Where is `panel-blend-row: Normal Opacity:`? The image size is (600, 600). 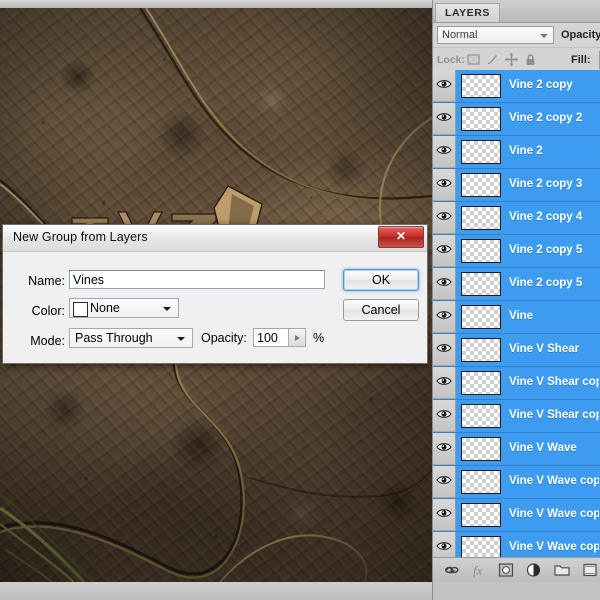 panel-blend-row: Normal Opacity: is located at coordinates (516, 35).